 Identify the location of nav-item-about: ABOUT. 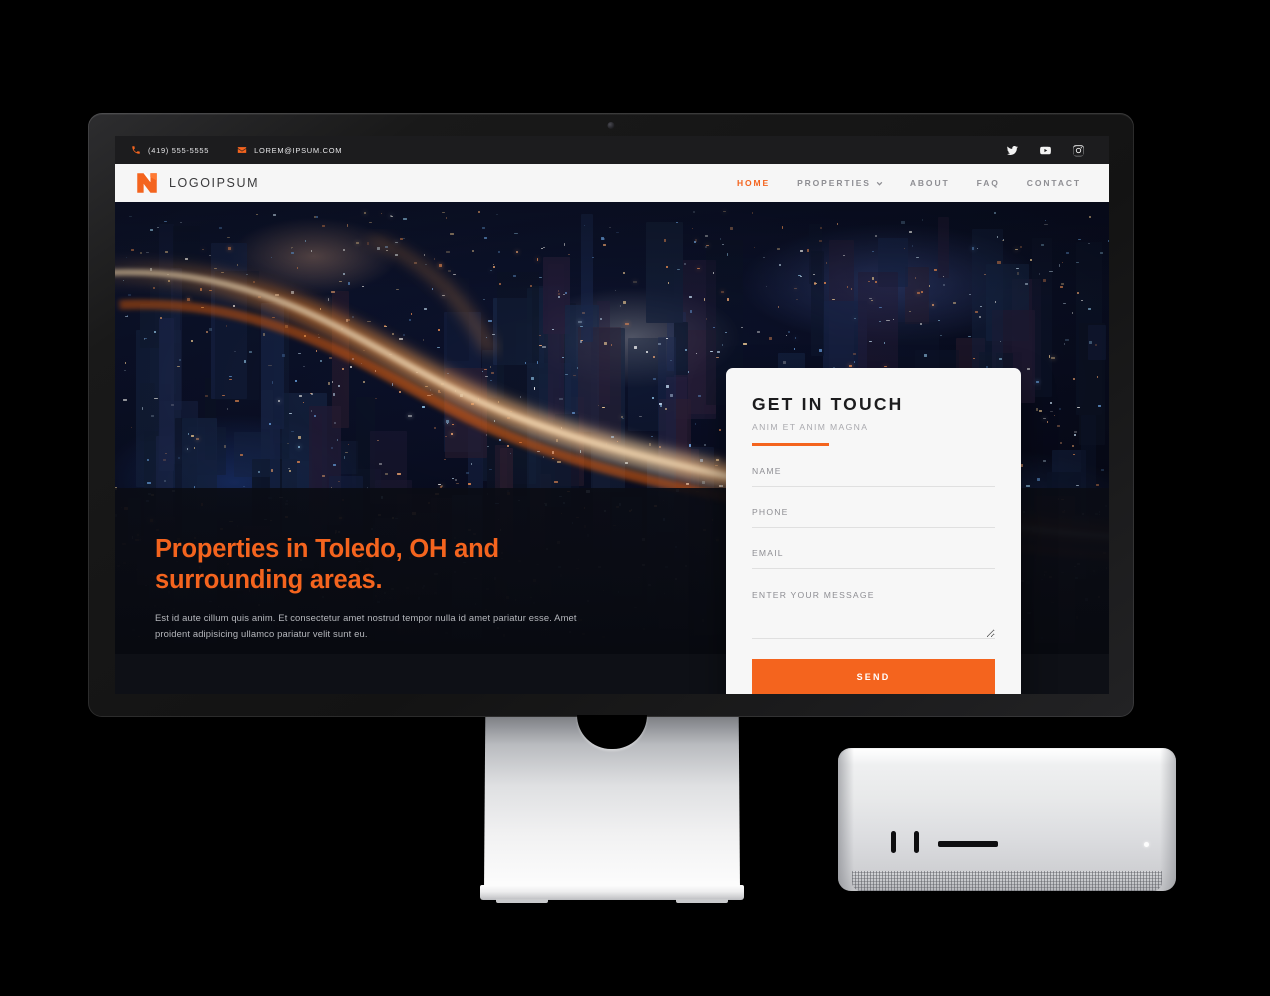
(930, 183).